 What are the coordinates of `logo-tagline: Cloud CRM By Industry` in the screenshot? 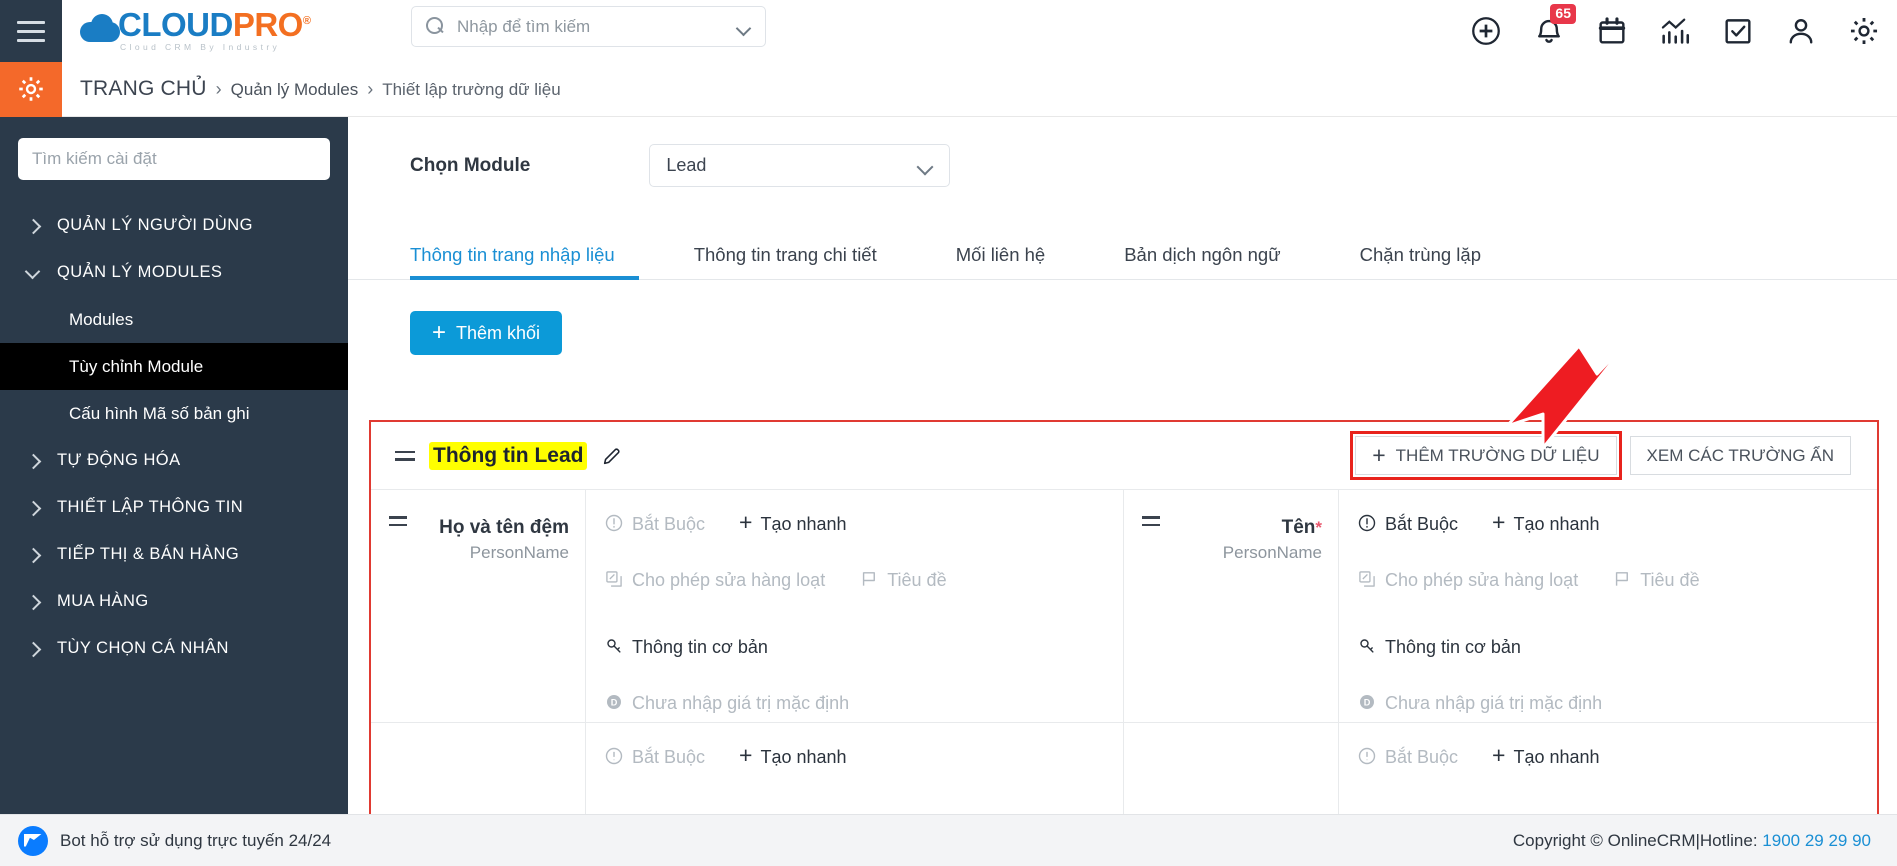 It's located at (200, 47).